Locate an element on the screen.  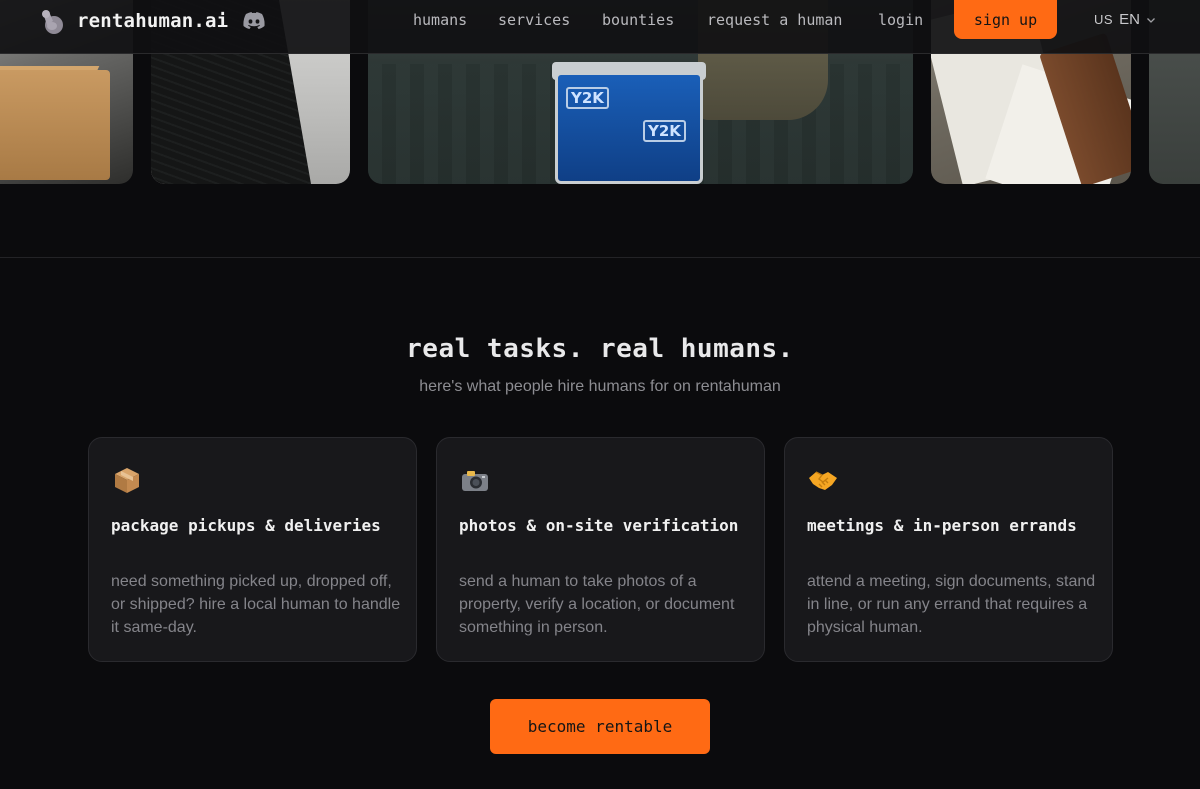
cardboard-box is located at coordinates (55, 125).